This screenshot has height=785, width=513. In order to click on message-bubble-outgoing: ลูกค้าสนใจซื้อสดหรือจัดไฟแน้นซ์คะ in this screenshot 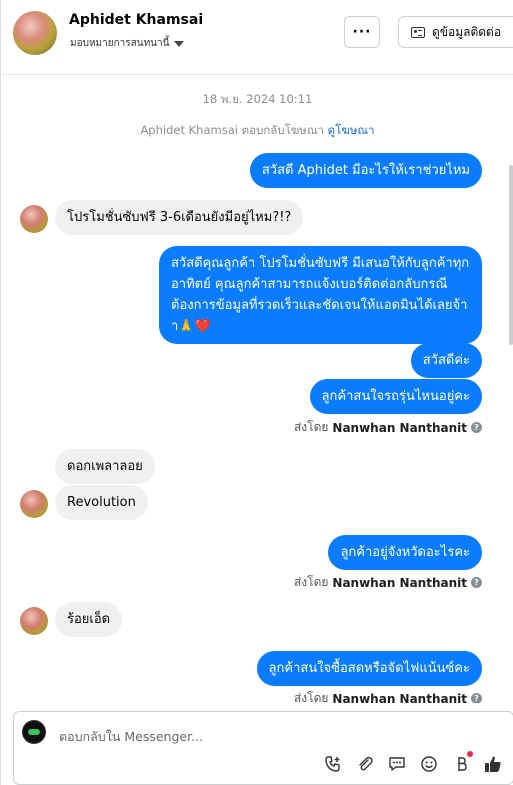, I will do `click(369, 668)`.